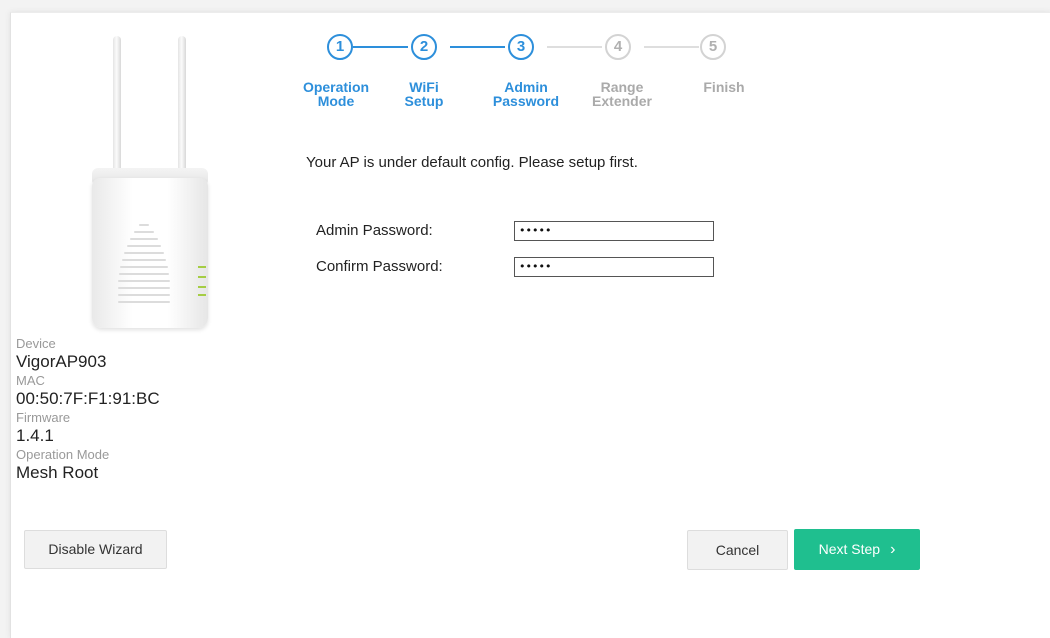 The width and height of the screenshot is (1050, 638). I want to click on access-point-image, so click(145, 184).